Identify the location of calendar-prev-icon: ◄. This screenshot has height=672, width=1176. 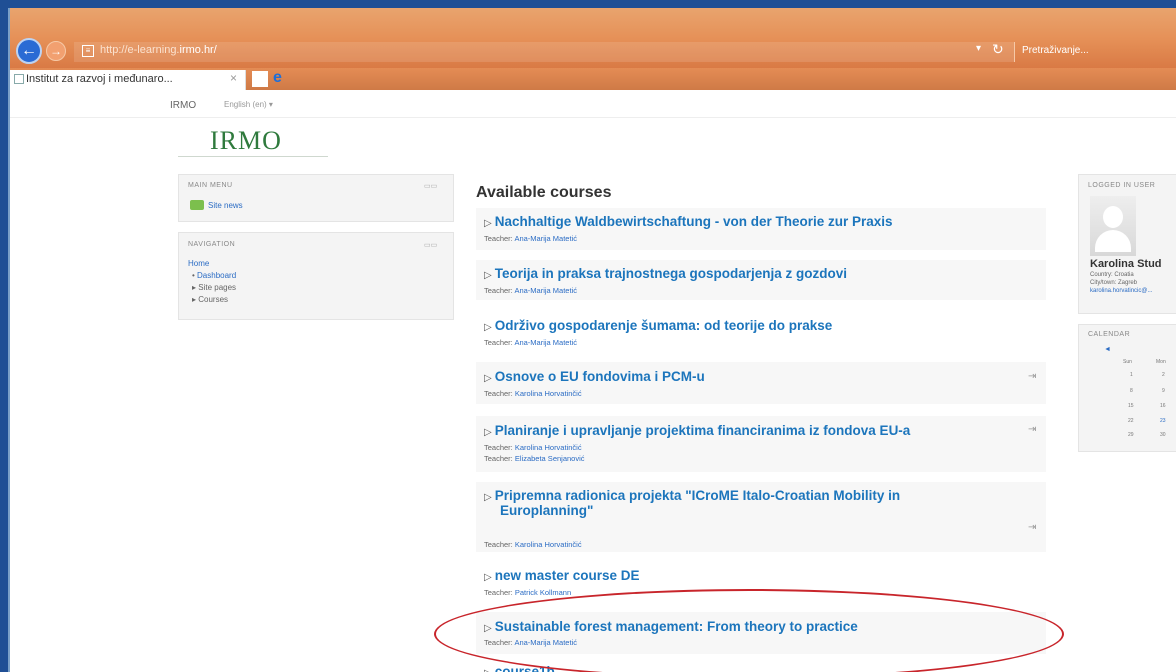
(1107, 349).